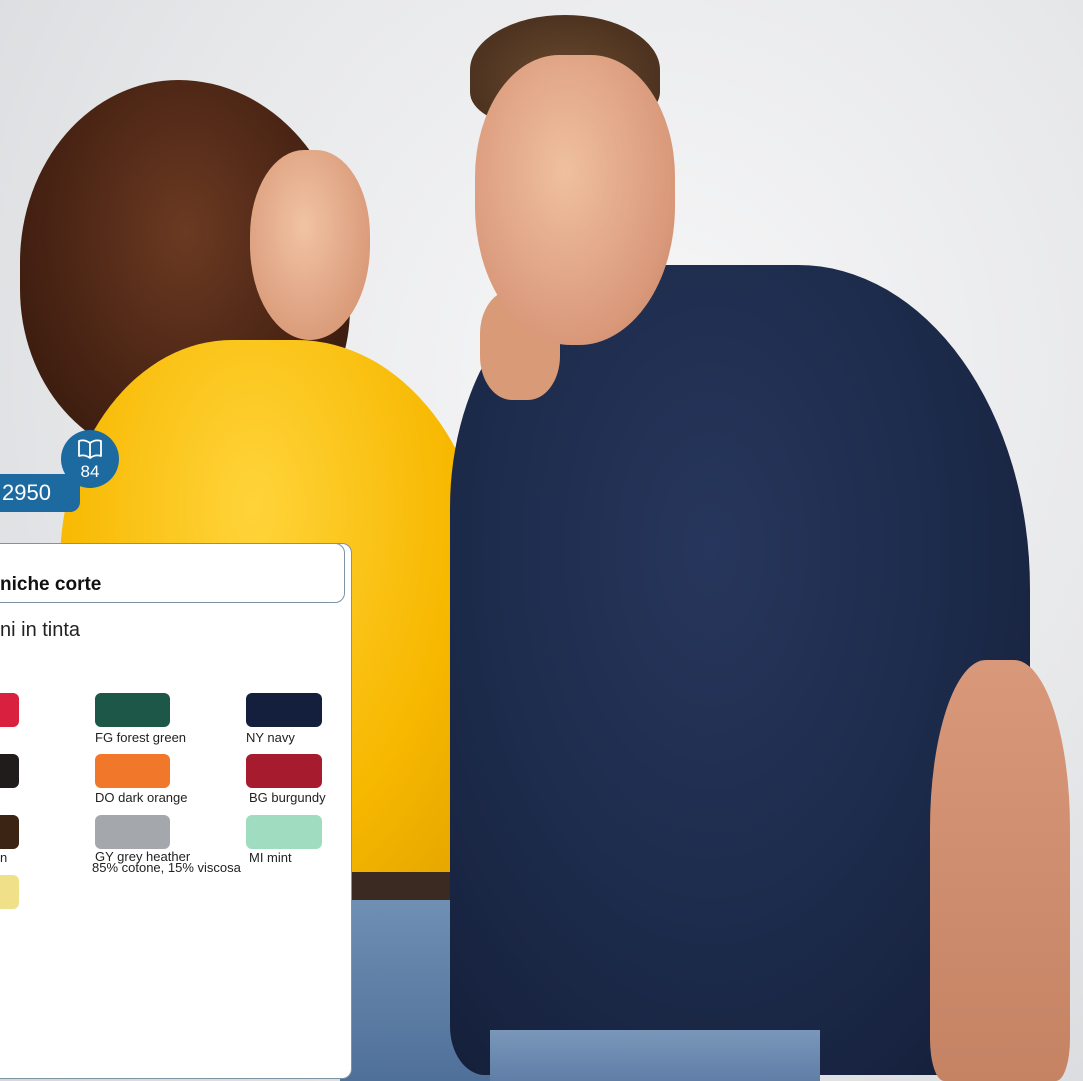 This screenshot has width=1083, height=1081. What do you see at coordinates (284, 710) in the screenshot?
I see `swatch-navy` at bounding box center [284, 710].